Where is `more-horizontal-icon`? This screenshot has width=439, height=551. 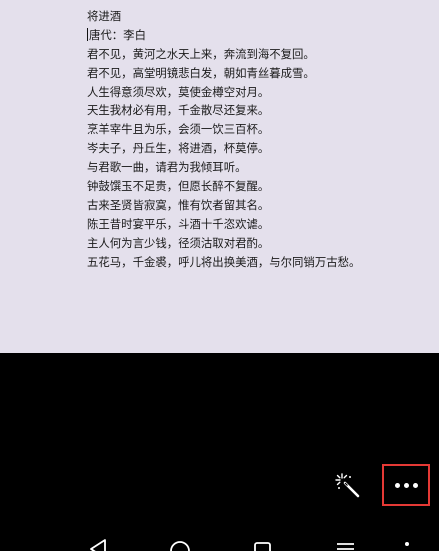 more-horizontal-icon is located at coordinates (406, 485).